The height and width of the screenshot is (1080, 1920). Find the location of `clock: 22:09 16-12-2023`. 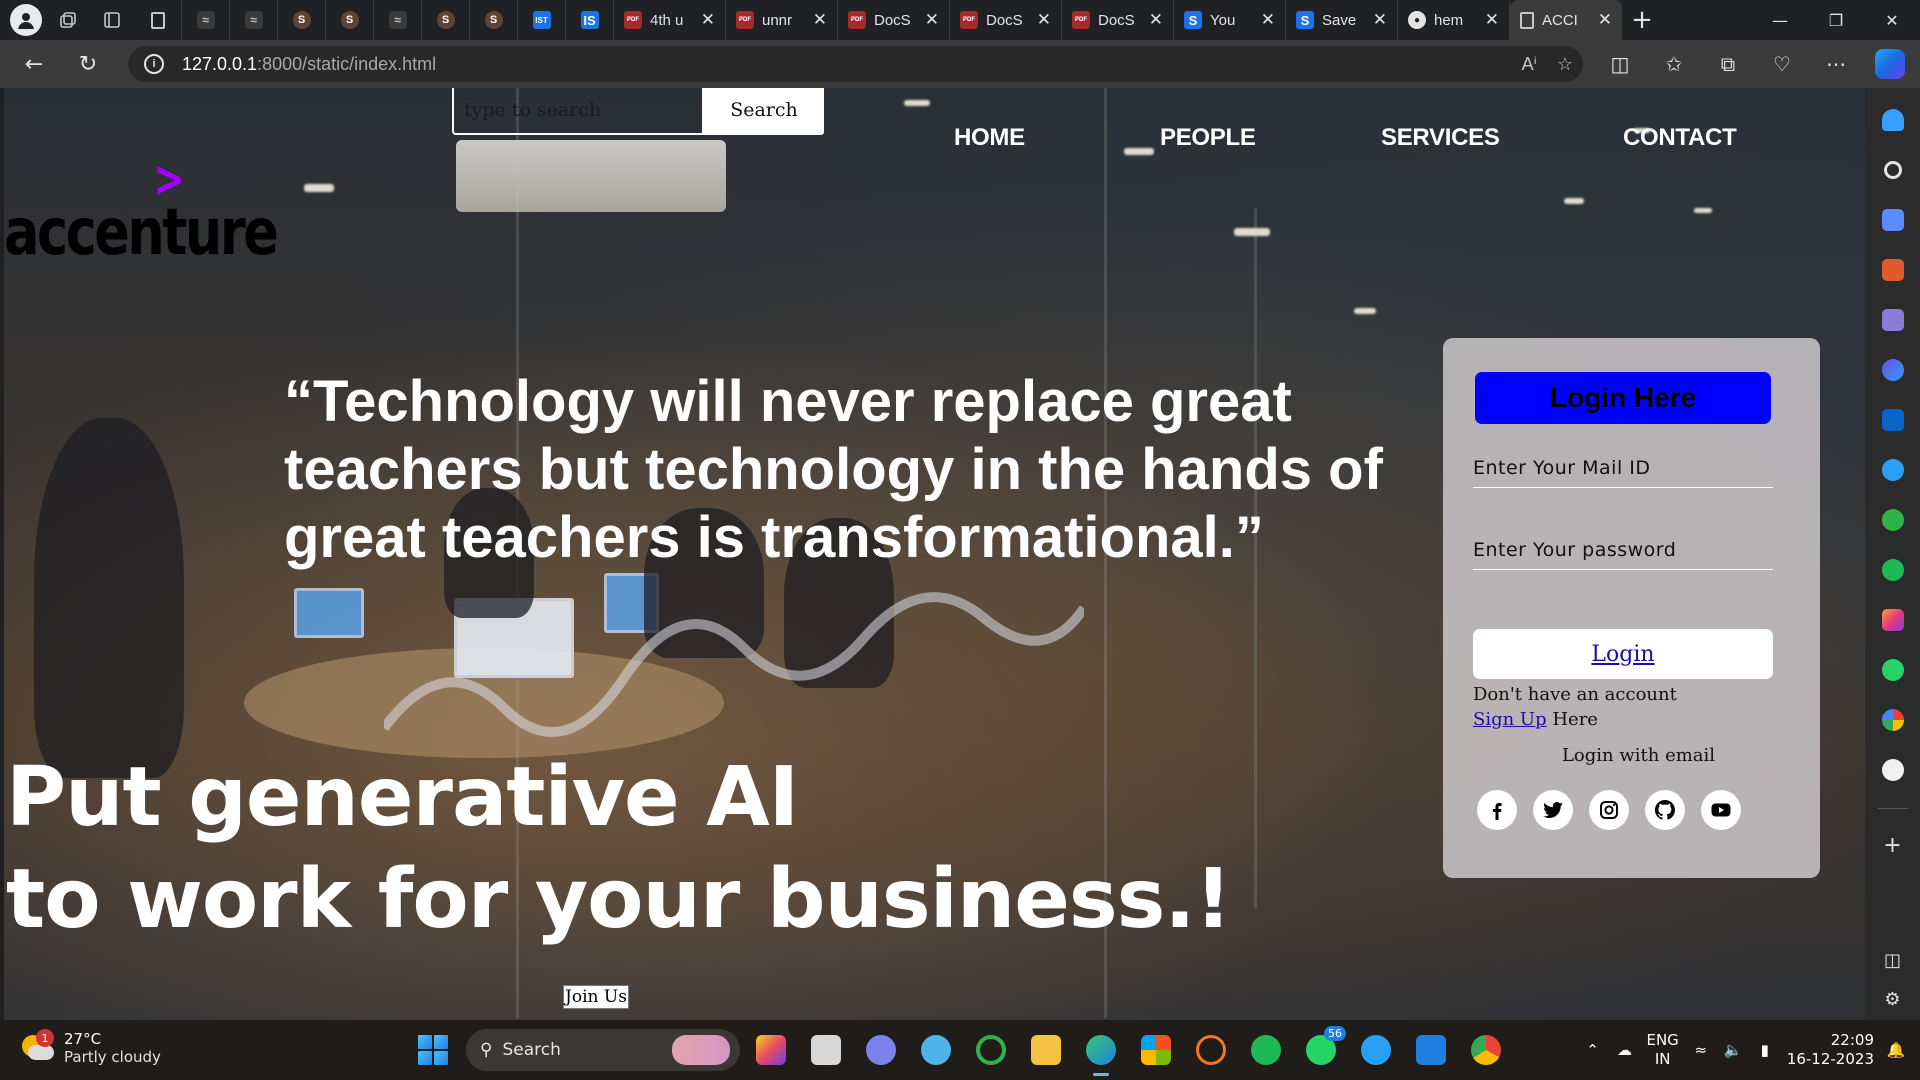

clock: 22:09 16-12-2023 is located at coordinates (1830, 1050).